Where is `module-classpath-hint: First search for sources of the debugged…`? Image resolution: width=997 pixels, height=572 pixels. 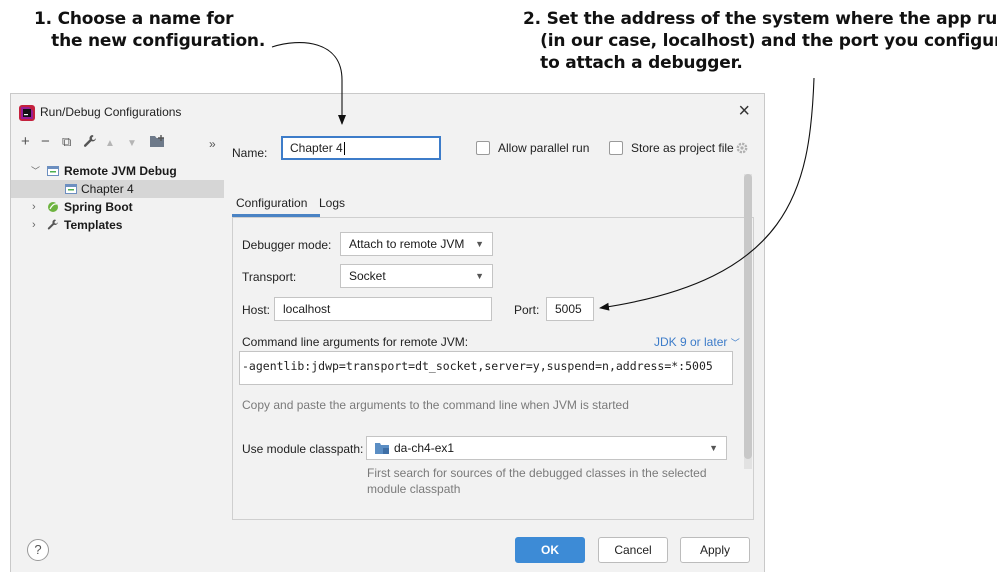 module-classpath-hint: First search for sources of the debugged… is located at coordinates (537, 481).